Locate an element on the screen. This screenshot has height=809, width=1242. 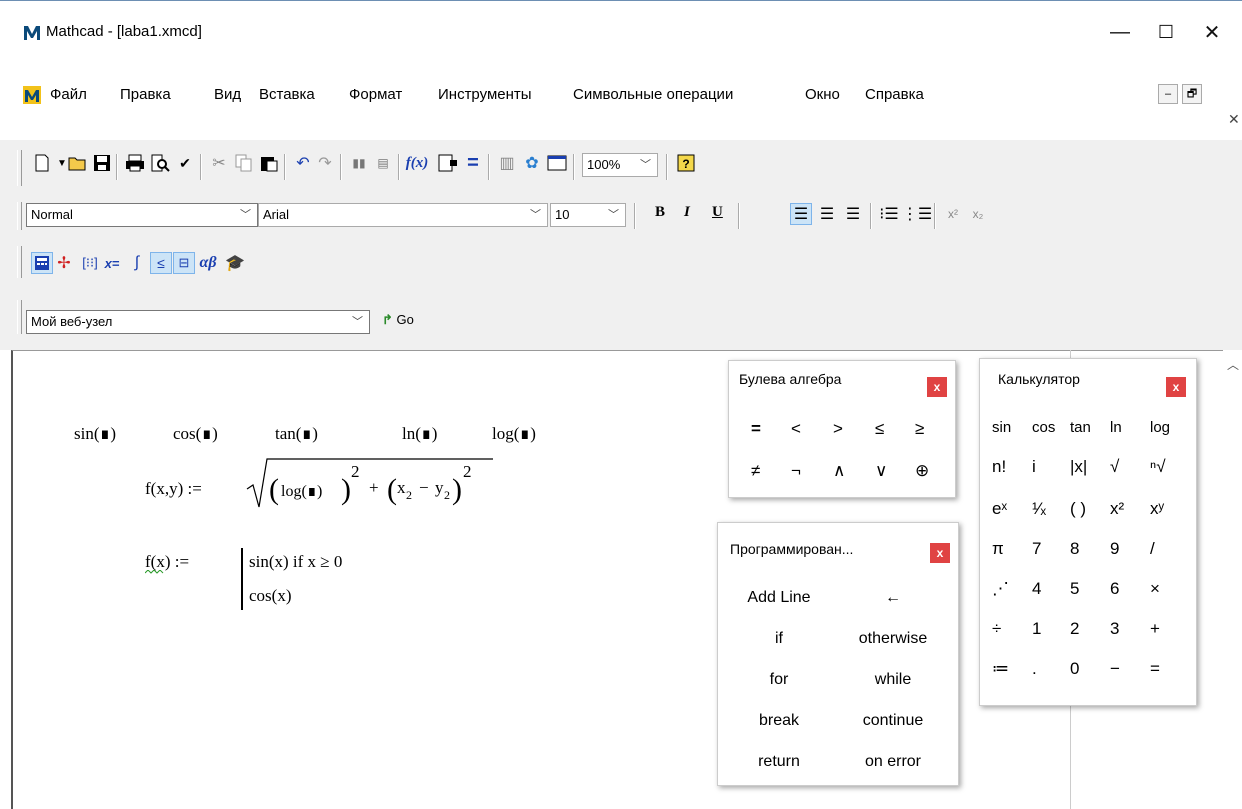
open-folder-icon is located at coordinates (78, 163).